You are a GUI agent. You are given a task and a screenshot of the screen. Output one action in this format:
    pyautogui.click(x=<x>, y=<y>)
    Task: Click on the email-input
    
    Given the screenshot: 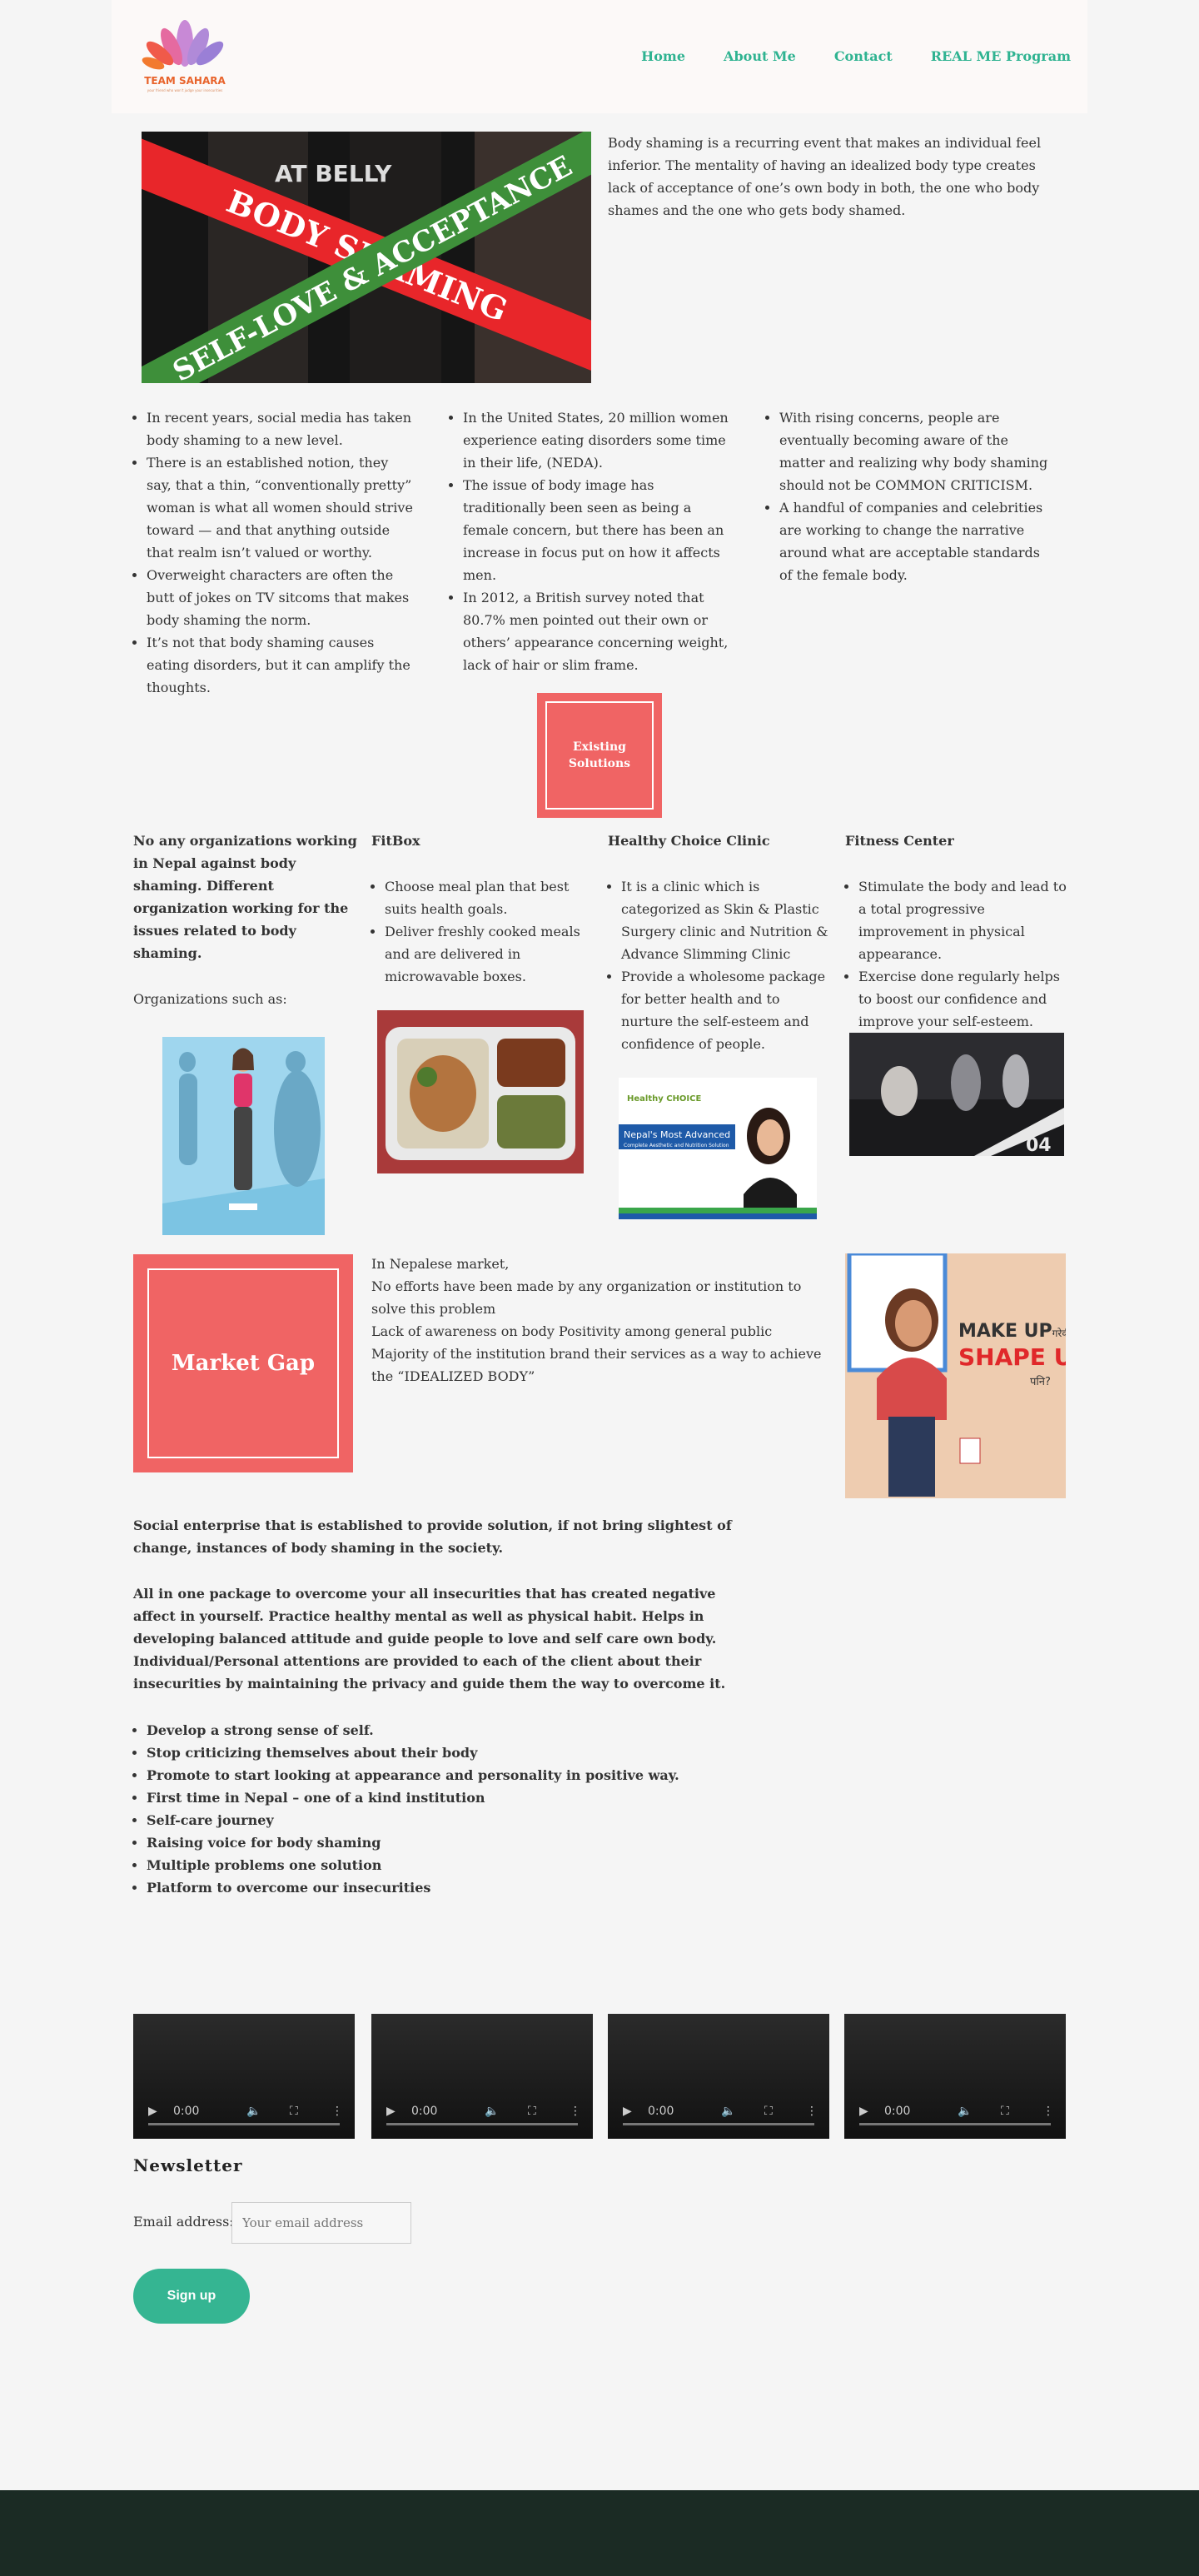 What is the action you would take?
    pyautogui.click(x=321, y=2223)
    